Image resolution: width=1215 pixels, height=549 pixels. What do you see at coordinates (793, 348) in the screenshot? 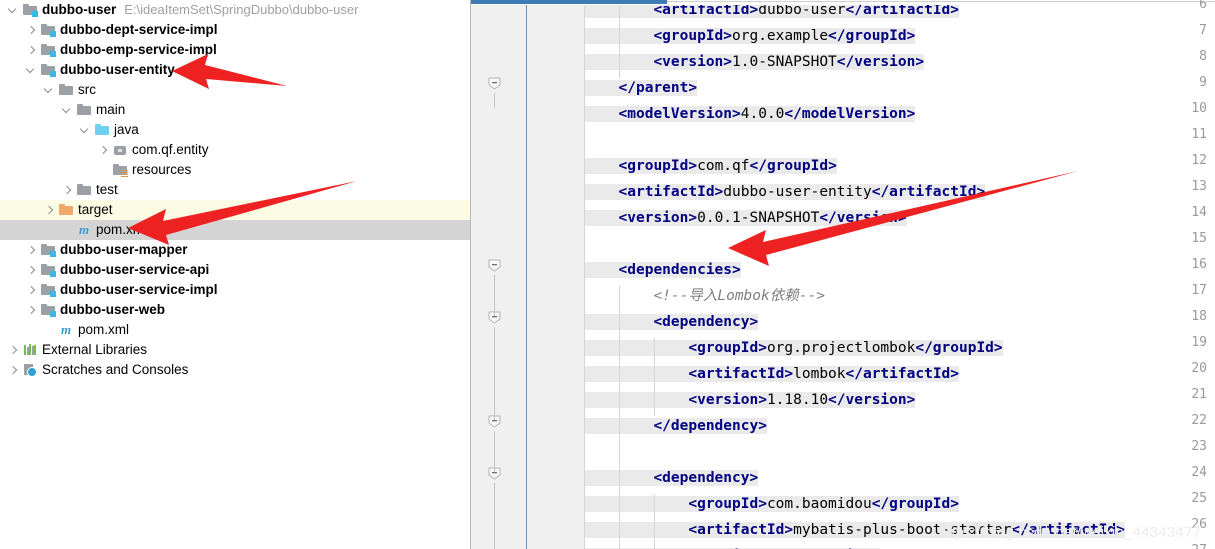
I see `code-line: <groupId>org.projectlombok</groupId>` at bounding box center [793, 348].